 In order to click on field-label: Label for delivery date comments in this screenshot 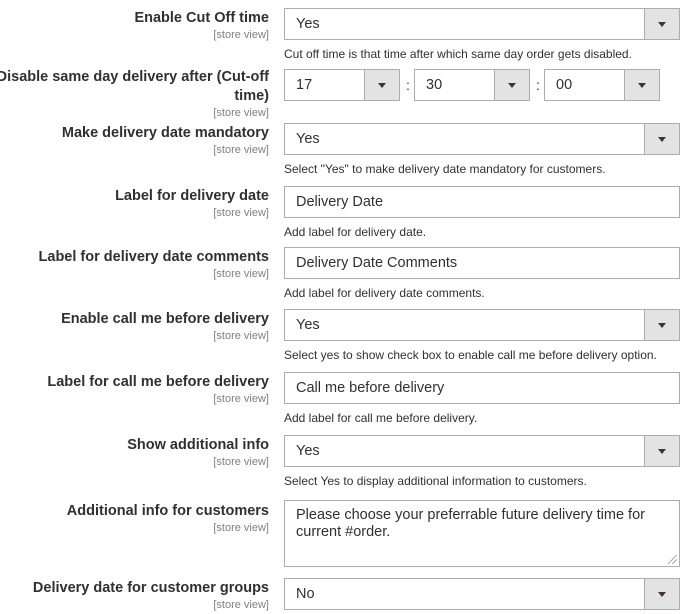, I will do `click(153, 257)`.